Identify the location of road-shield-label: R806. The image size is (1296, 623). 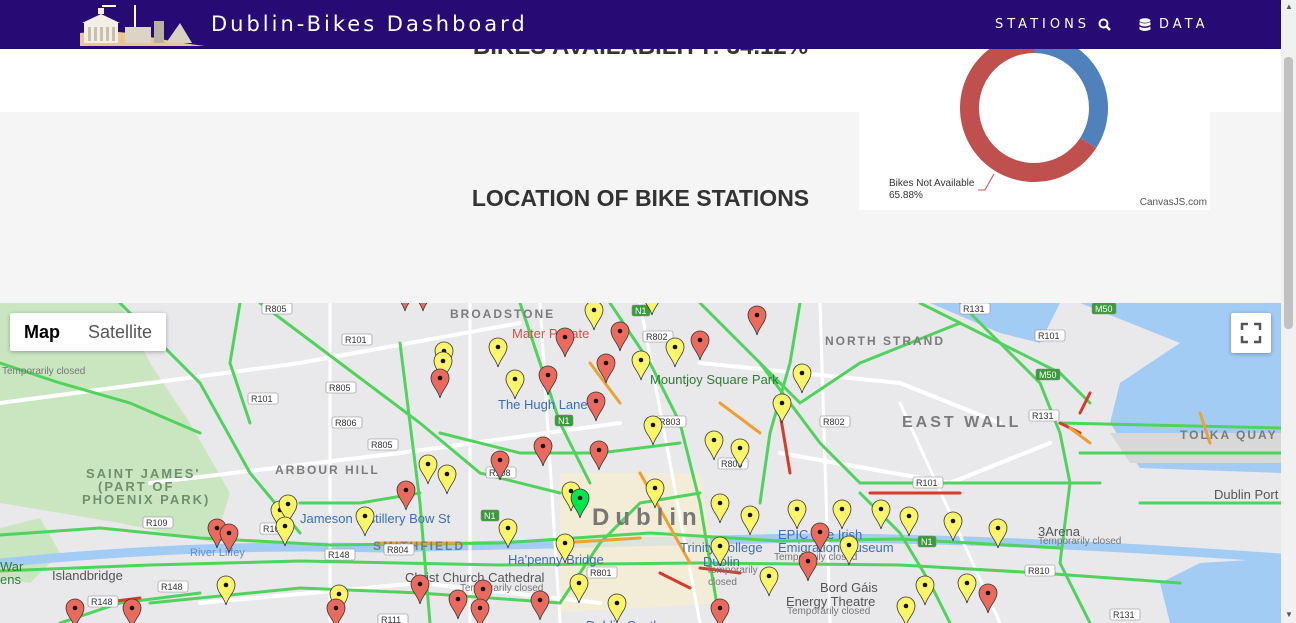
(346, 423).